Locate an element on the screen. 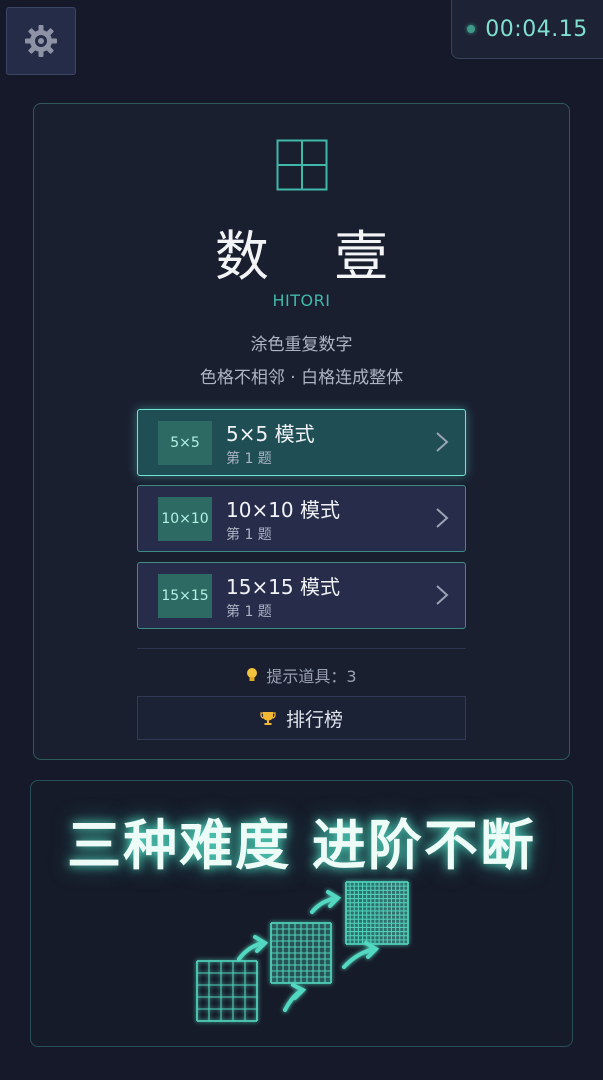 The height and width of the screenshot is (1080, 603). game-description-line1: 涂色重复数字 is located at coordinates (301, 345).